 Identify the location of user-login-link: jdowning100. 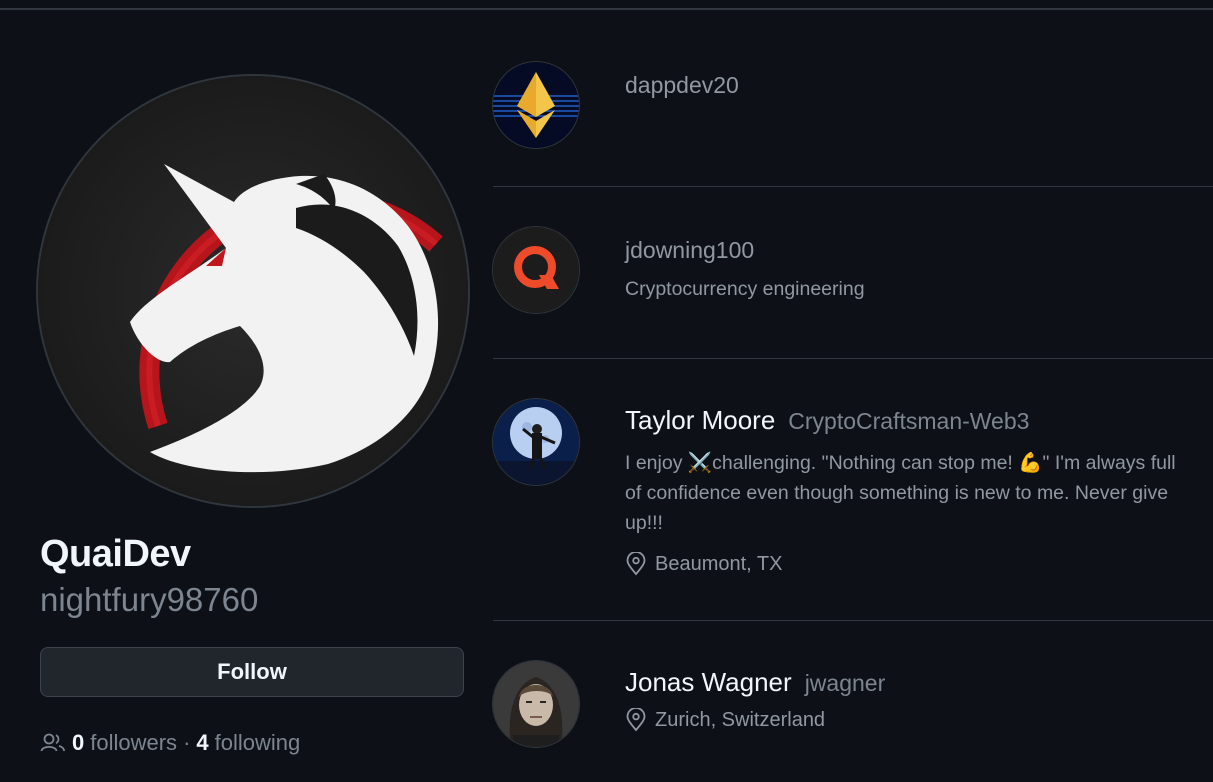
(910, 250).